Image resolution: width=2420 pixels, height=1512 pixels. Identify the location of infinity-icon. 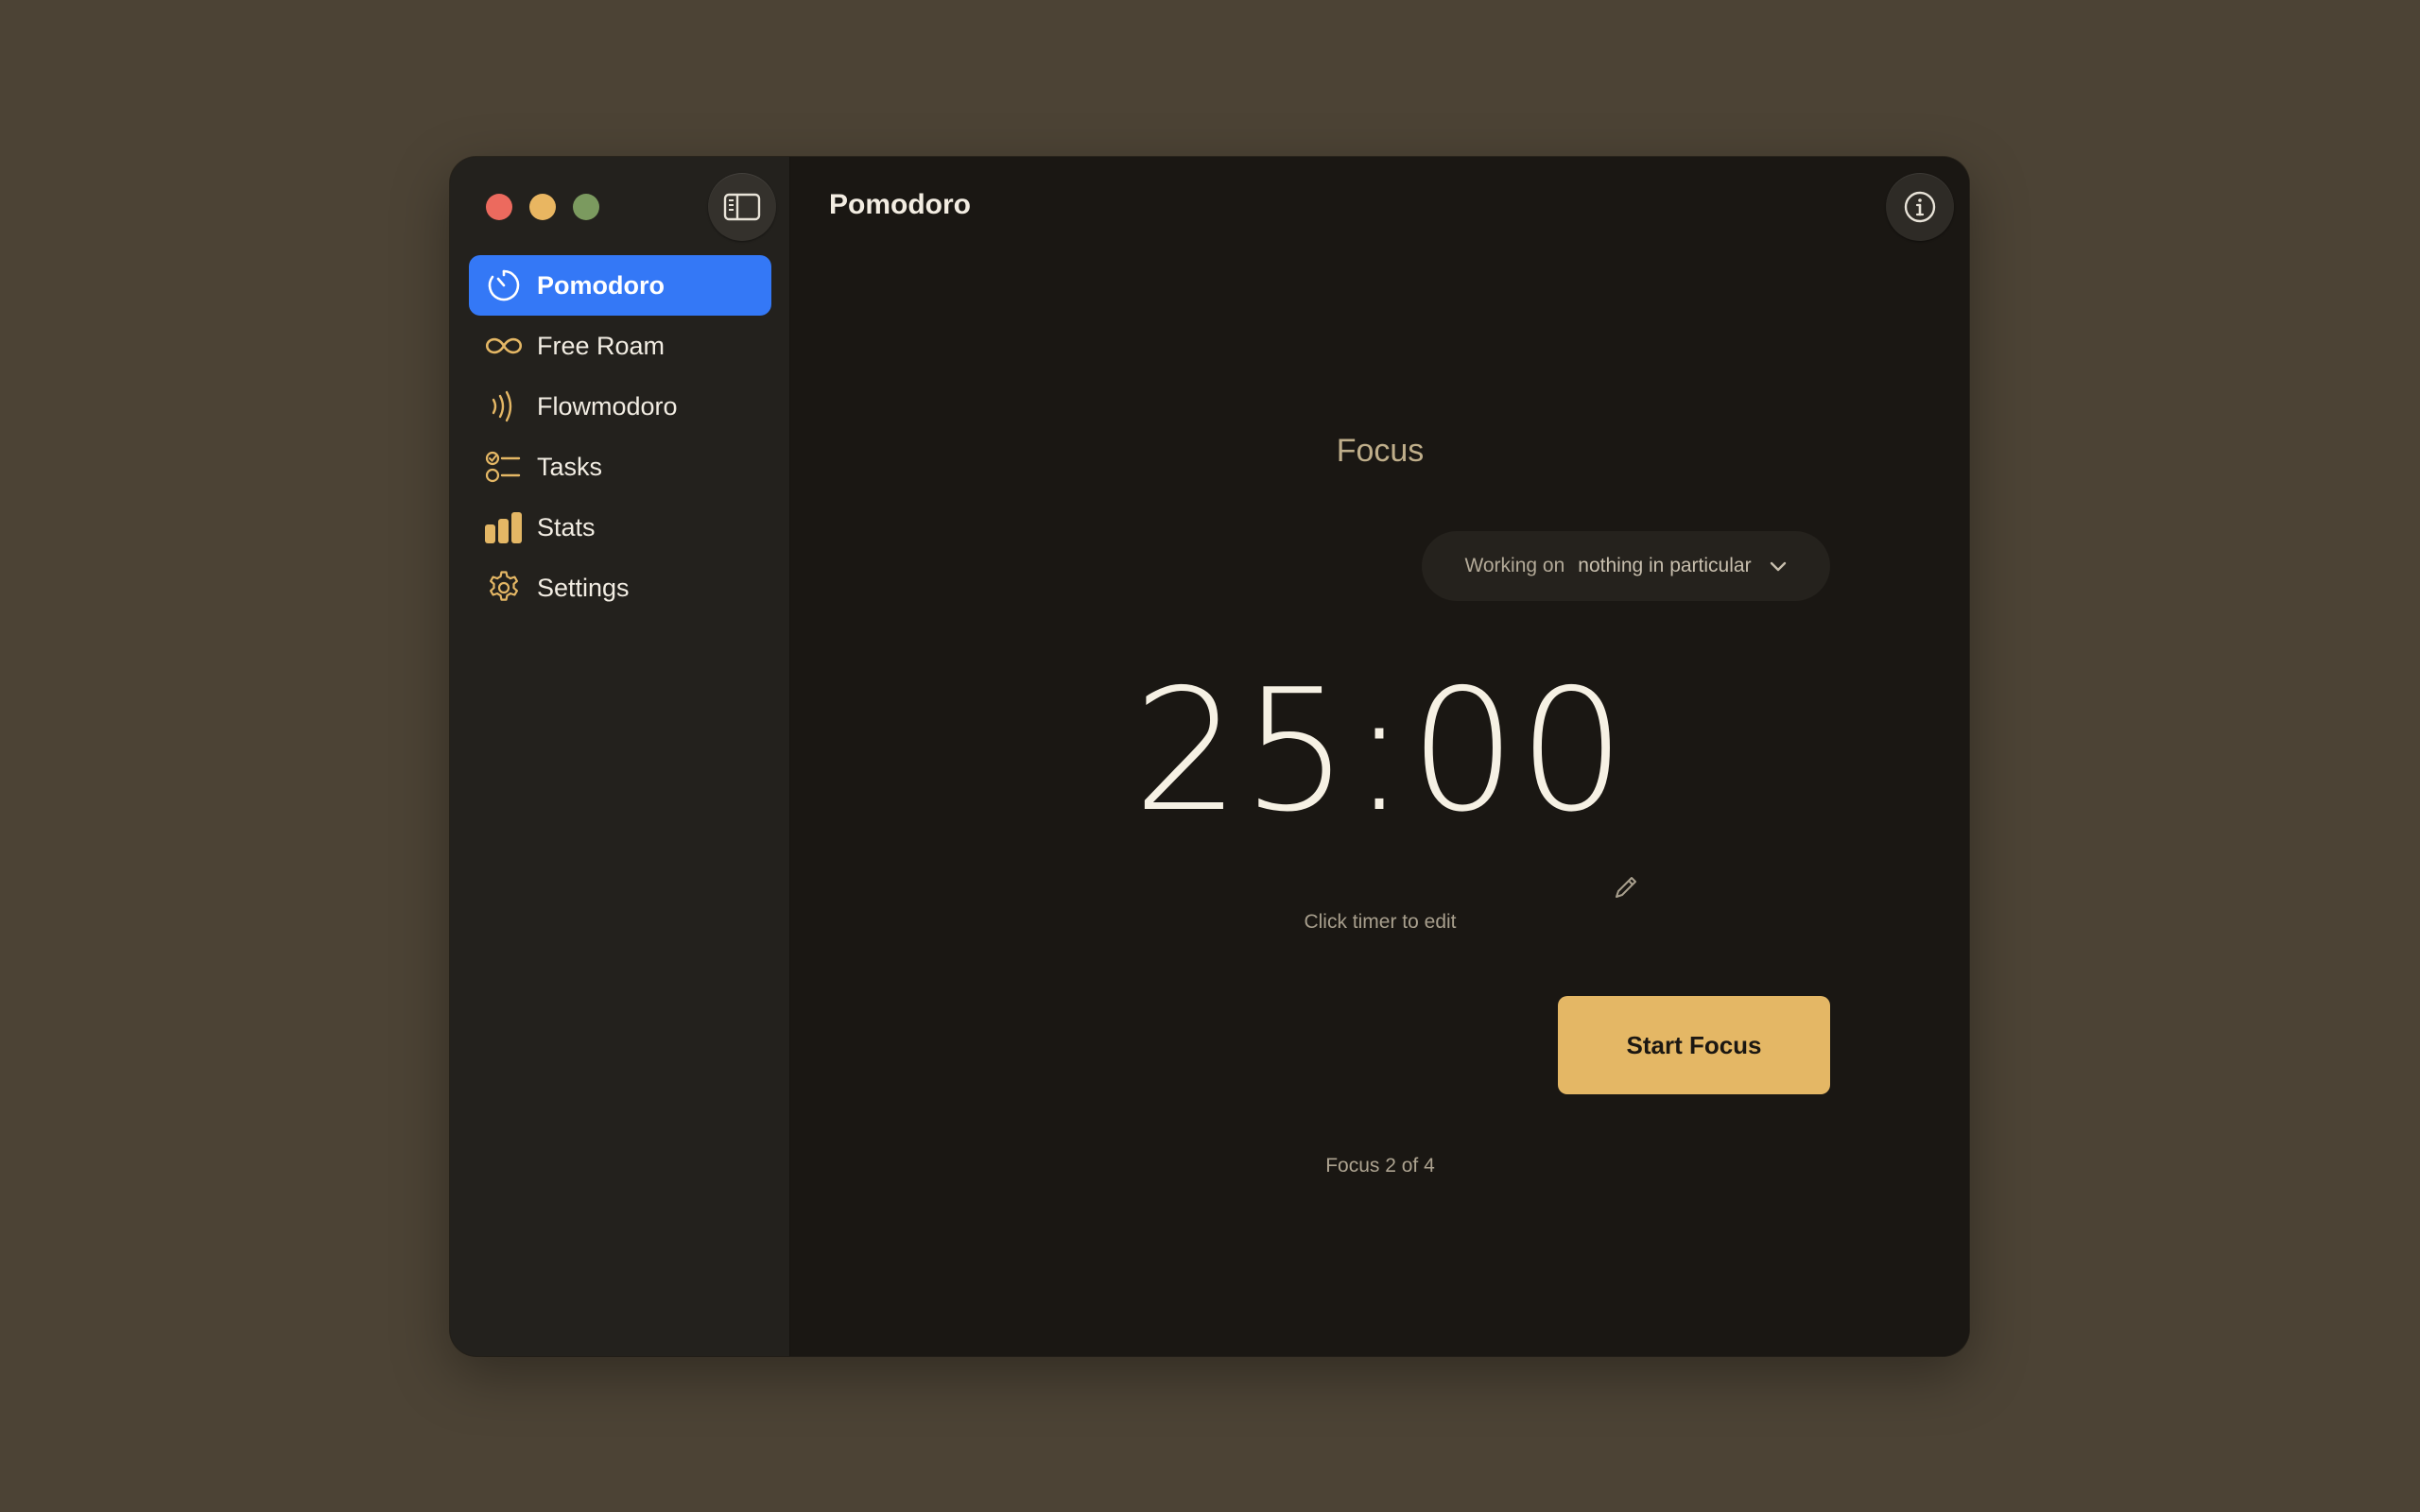
(504, 346).